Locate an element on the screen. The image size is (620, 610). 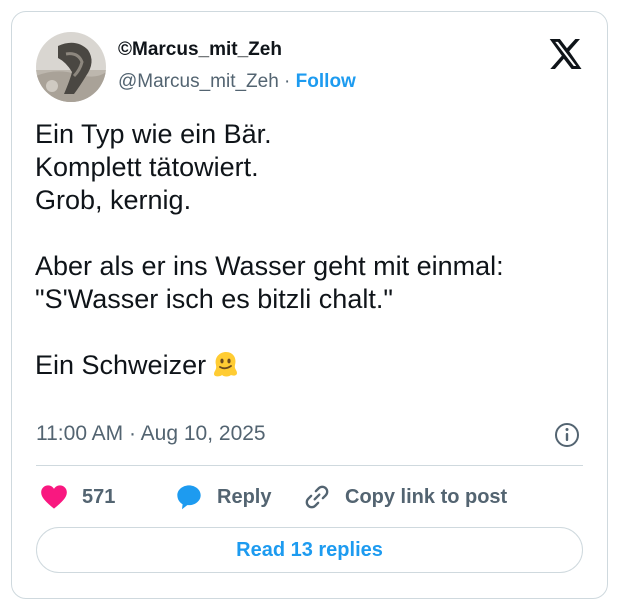
like-count: 571 is located at coordinates (99, 496).